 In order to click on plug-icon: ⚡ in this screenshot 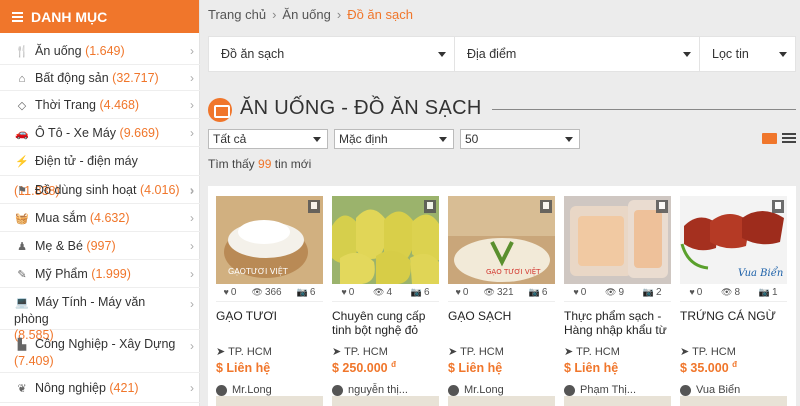, I will do `click(22, 162)`.